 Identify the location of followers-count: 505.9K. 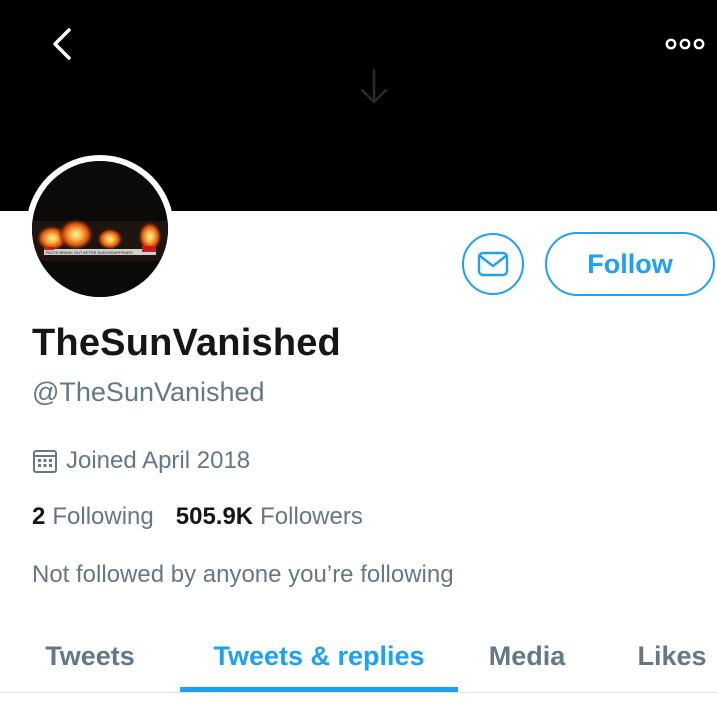
(214, 516).